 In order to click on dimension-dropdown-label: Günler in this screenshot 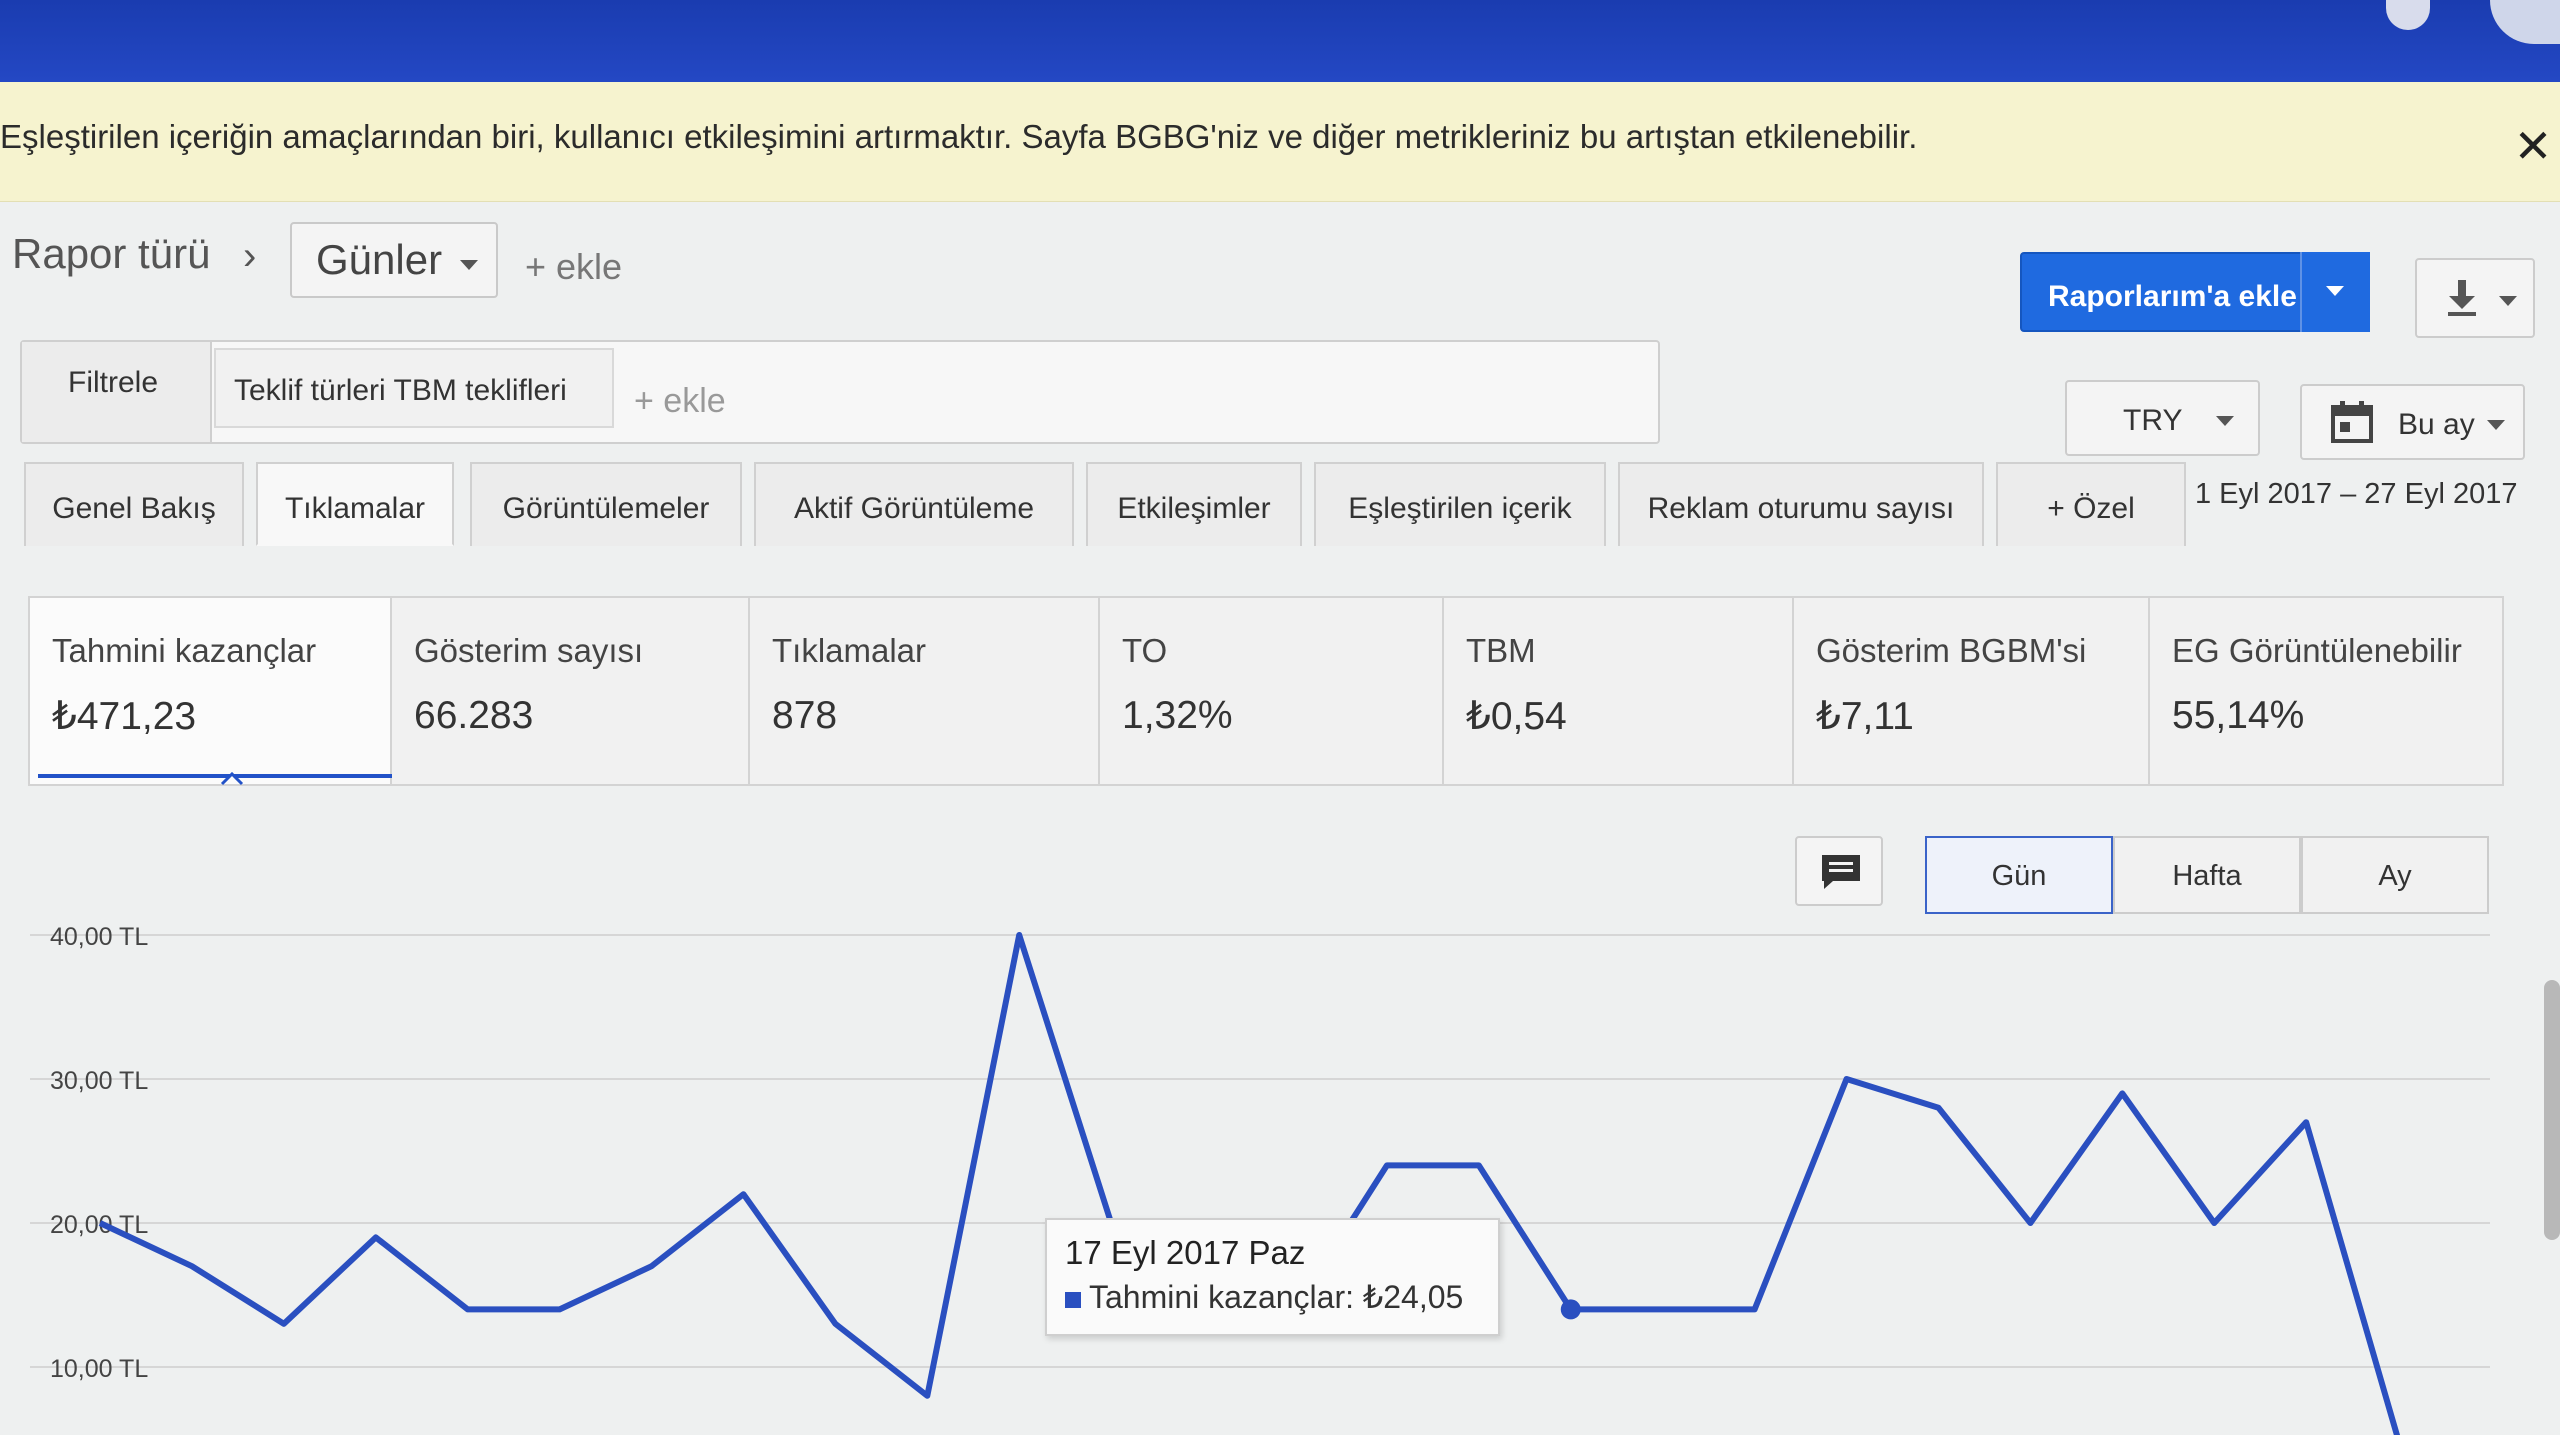, I will do `click(379, 259)`.